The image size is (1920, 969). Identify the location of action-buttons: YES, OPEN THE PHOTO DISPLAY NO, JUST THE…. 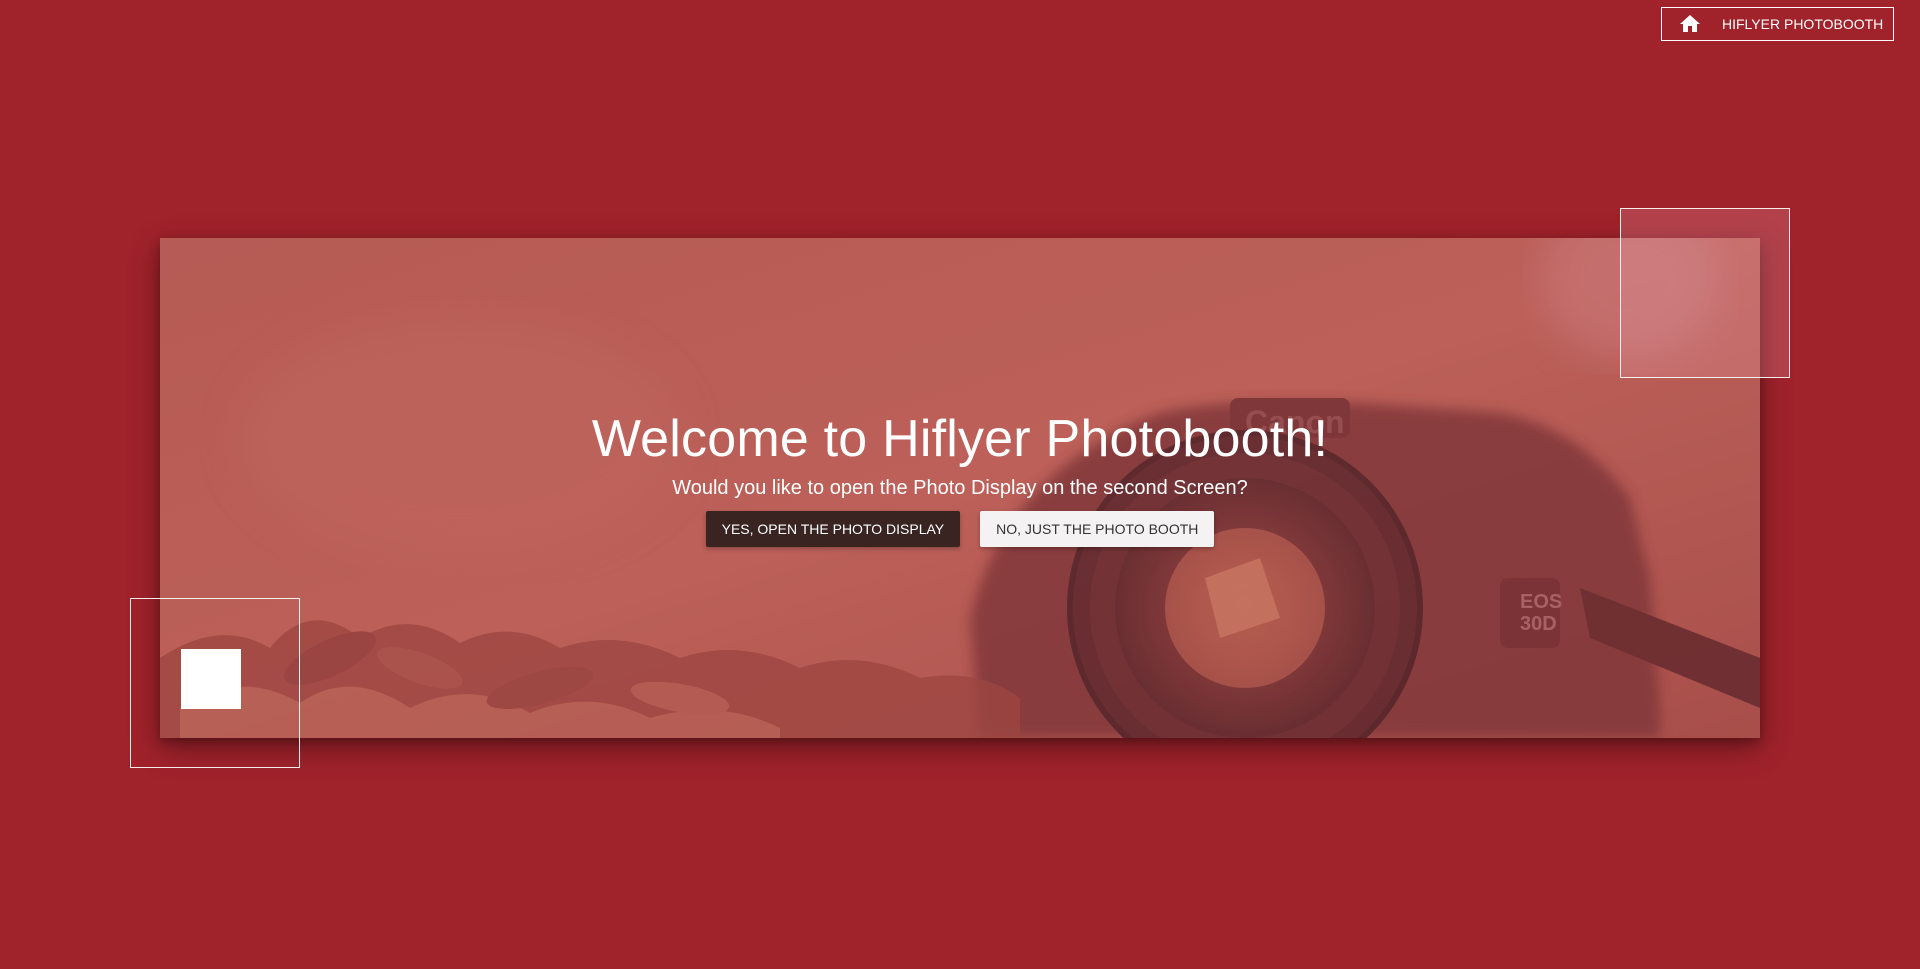
(960, 529).